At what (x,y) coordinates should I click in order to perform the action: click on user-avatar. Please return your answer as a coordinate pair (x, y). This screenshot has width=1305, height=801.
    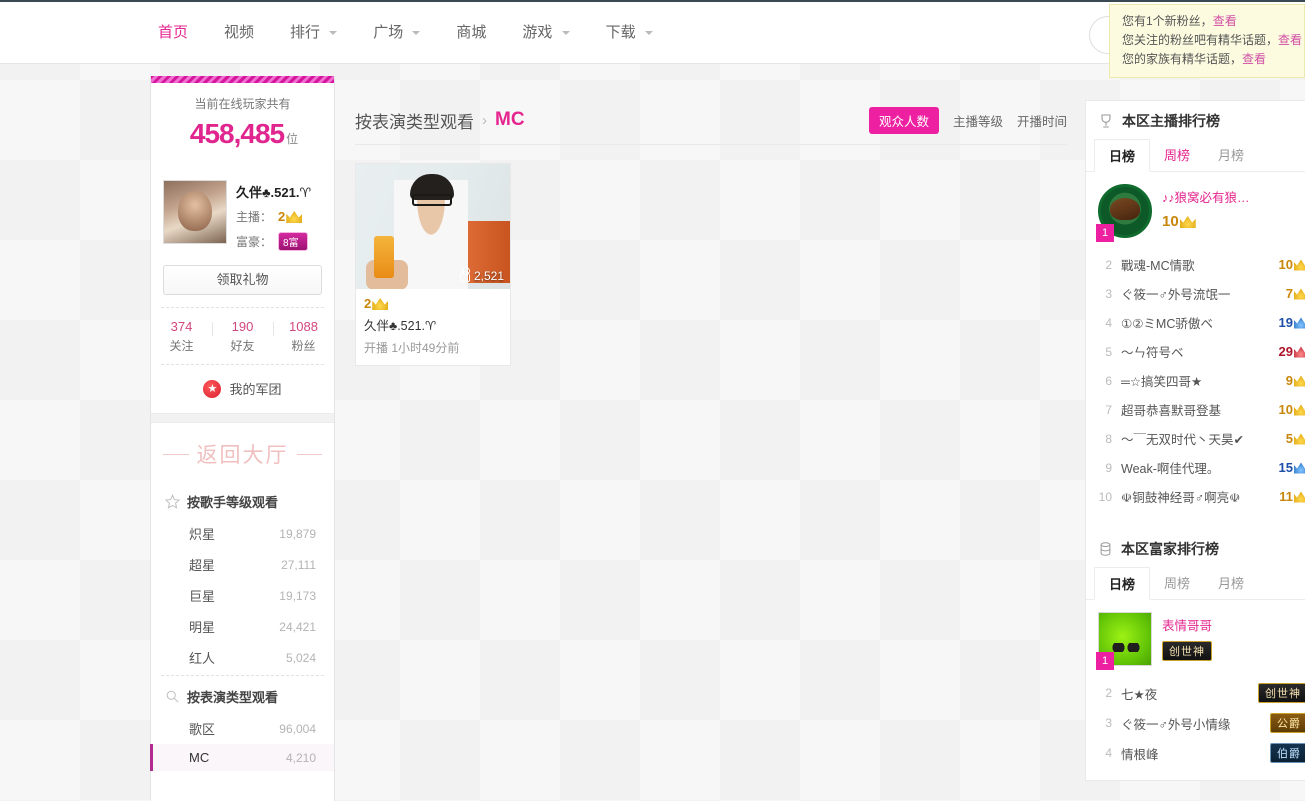
    Looking at the image, I should click on (195, 212).